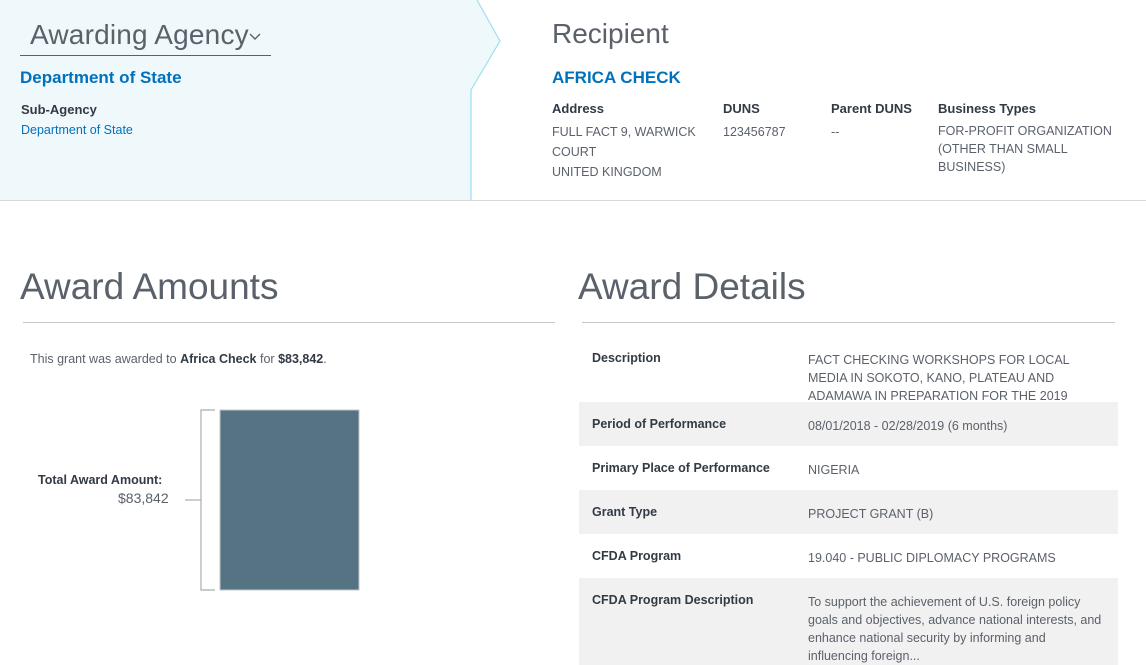 This screenshot has height=665, width=1146. I want to click on sub-agency-link: Department of State, so click(77, 130).